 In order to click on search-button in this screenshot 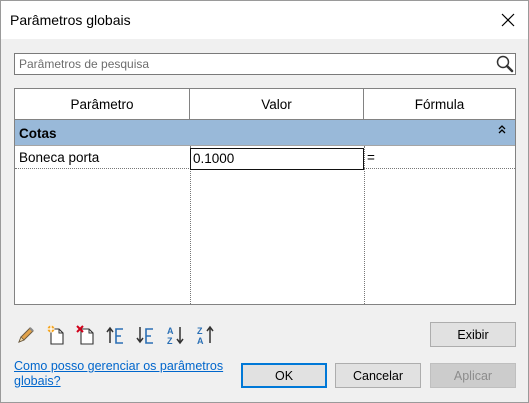, I will do `click(505, 64)`.